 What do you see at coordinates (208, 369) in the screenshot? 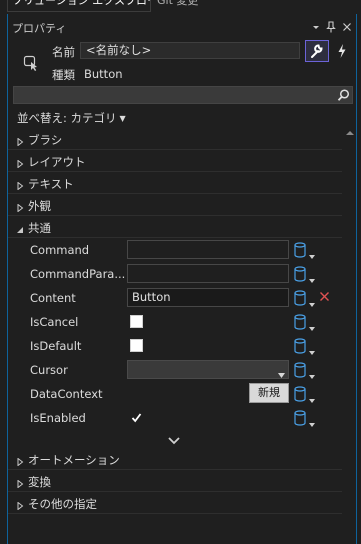
I see `property-combo-box` at bounding box center [208, 369].